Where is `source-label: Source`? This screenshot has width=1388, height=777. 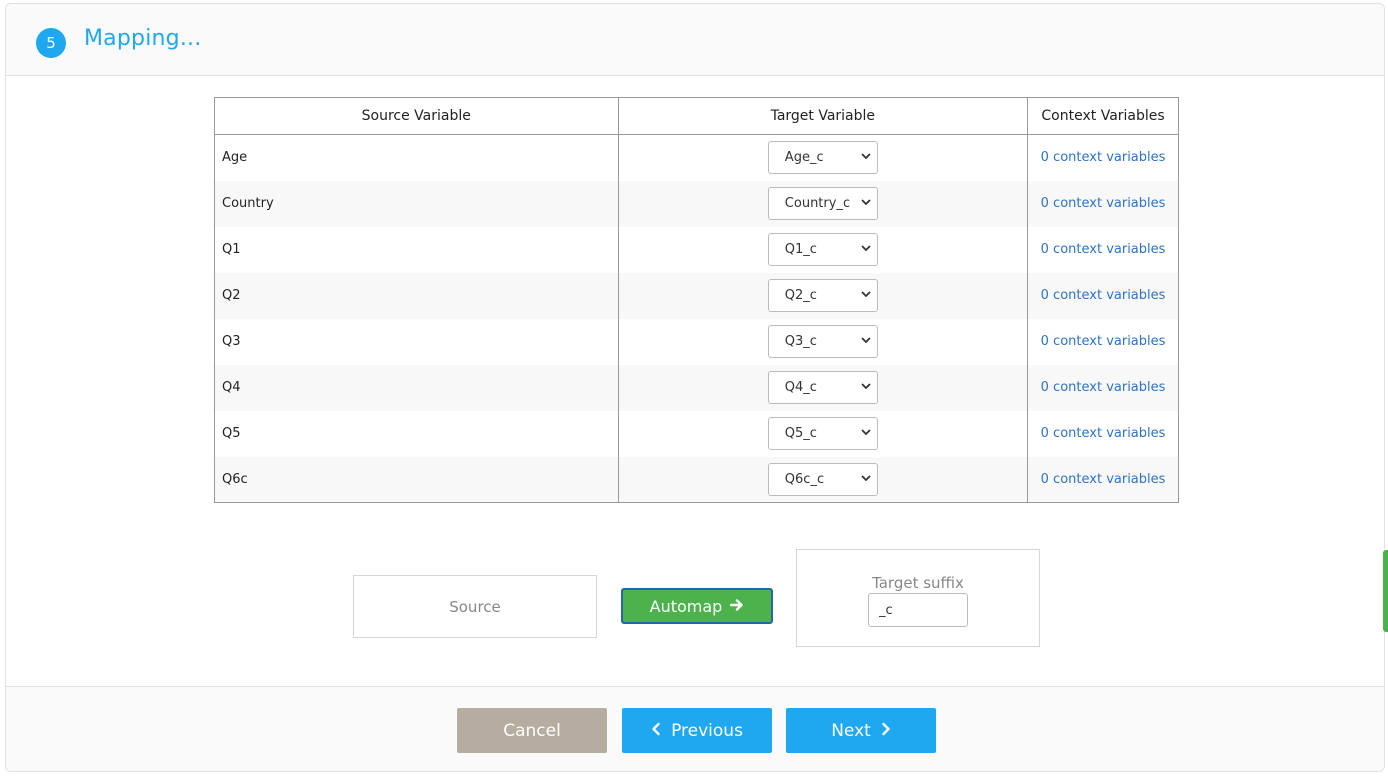 source-label: Source is located at coordinates (475, 606).